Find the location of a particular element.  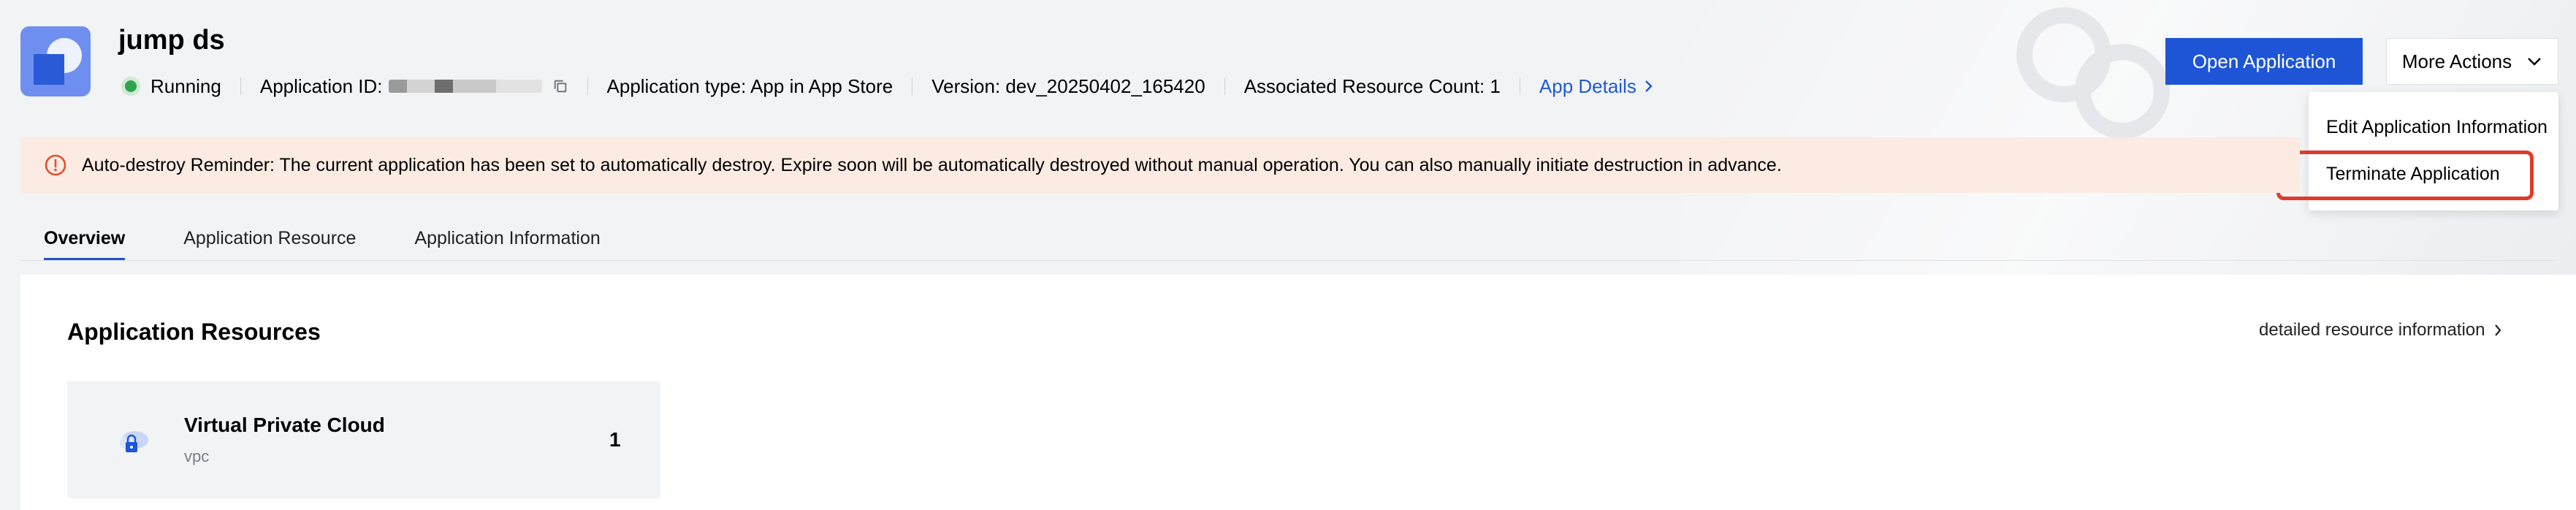

warning-circle-icon is located at coordinates (55, 165).